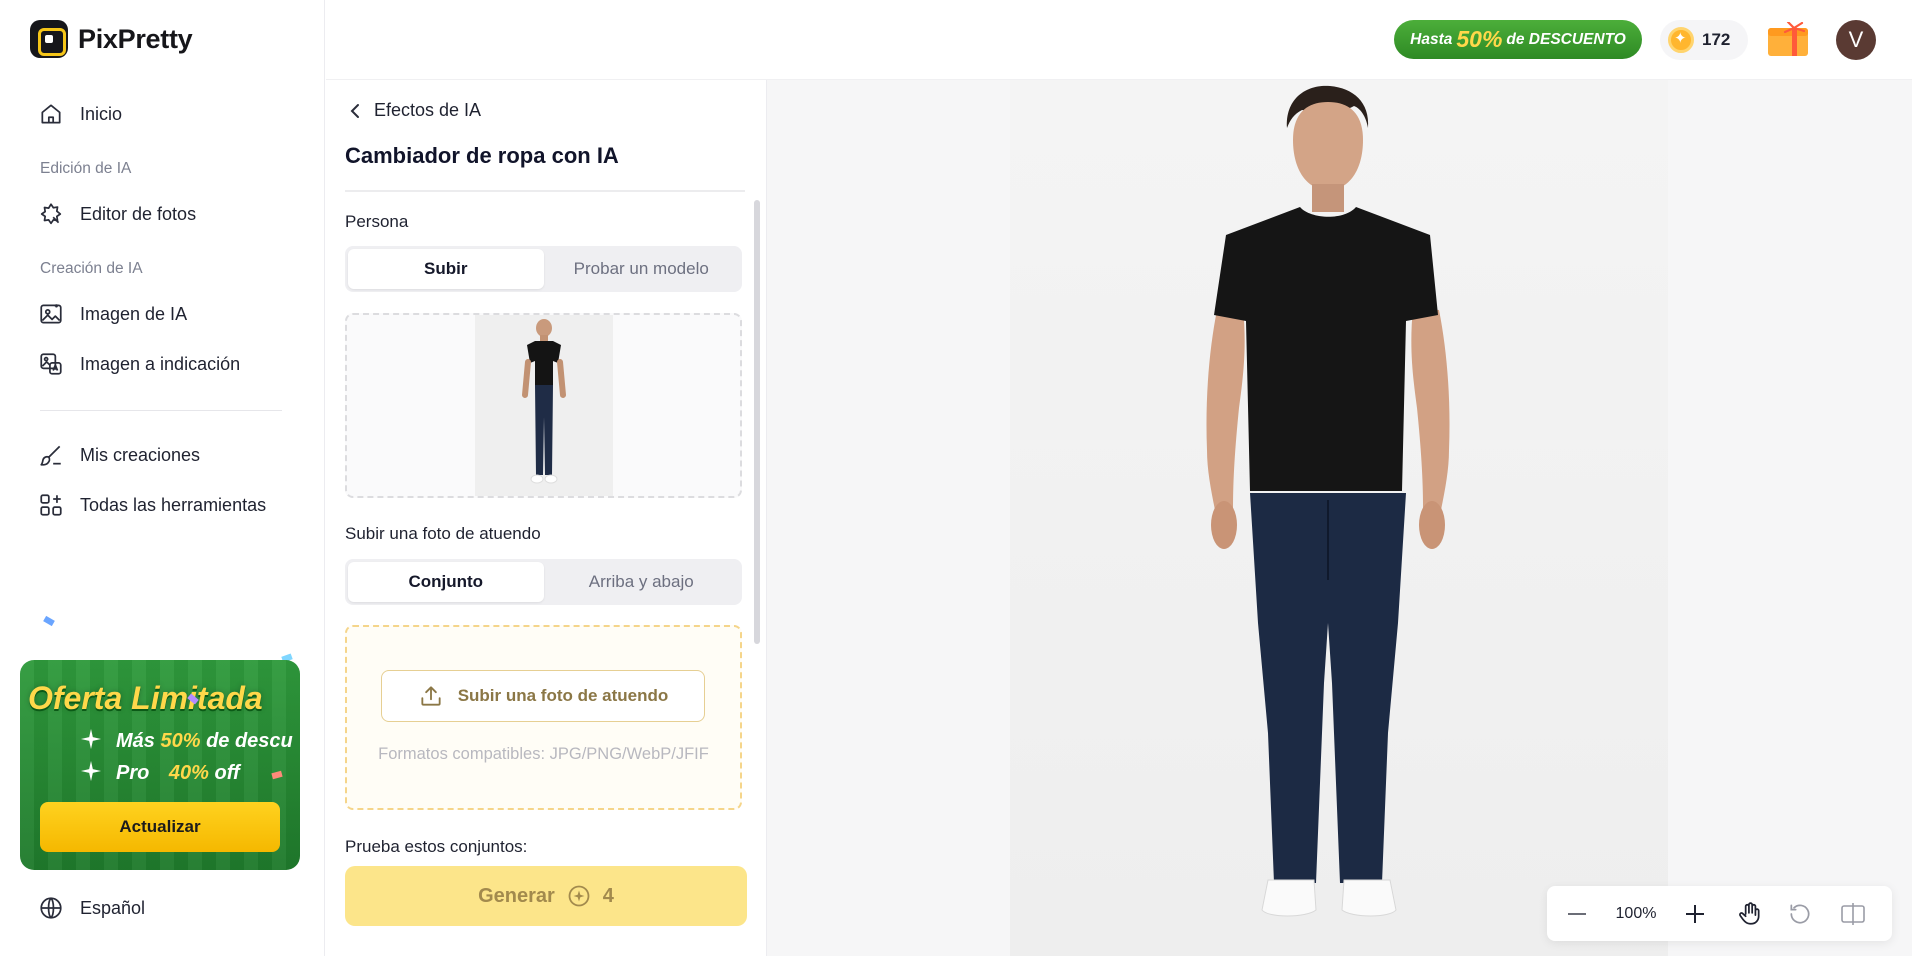 The width and height of the screenshot is (1912, 956). What do you see at coordinates (161, 410) in the screenshot?
I see `sidebar-divider` at bounding box center [161, 410].